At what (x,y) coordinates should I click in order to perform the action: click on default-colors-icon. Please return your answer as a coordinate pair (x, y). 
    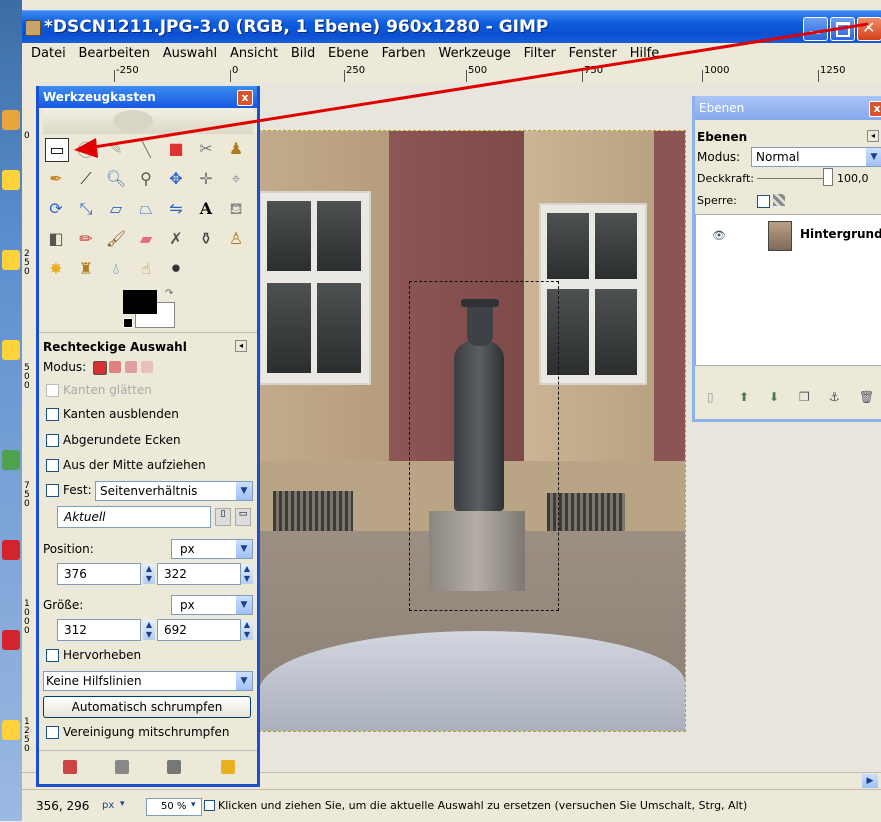
    Looking at the image, I should click on (128, 323).